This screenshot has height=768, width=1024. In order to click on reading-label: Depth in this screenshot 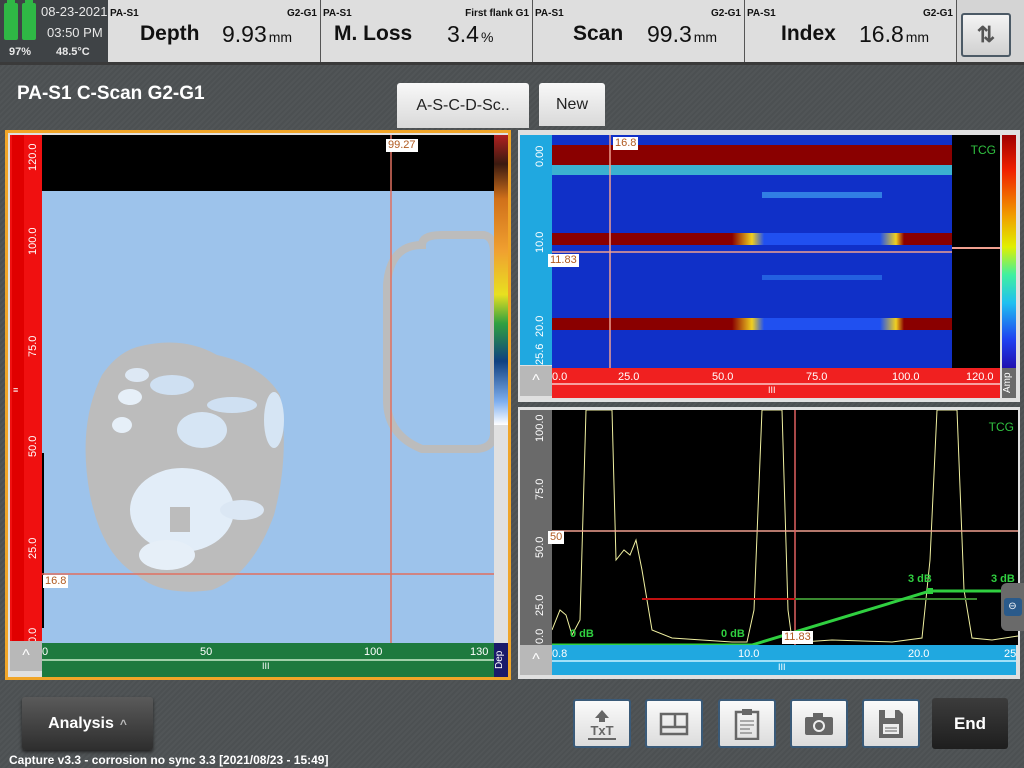, I will do `click(170, 33)`.